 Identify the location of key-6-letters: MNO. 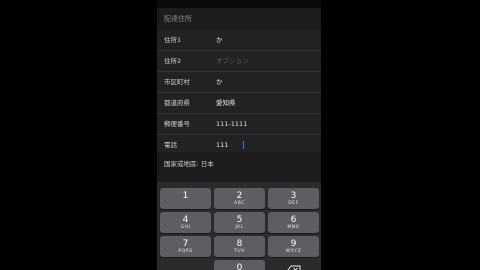
(293, 227).